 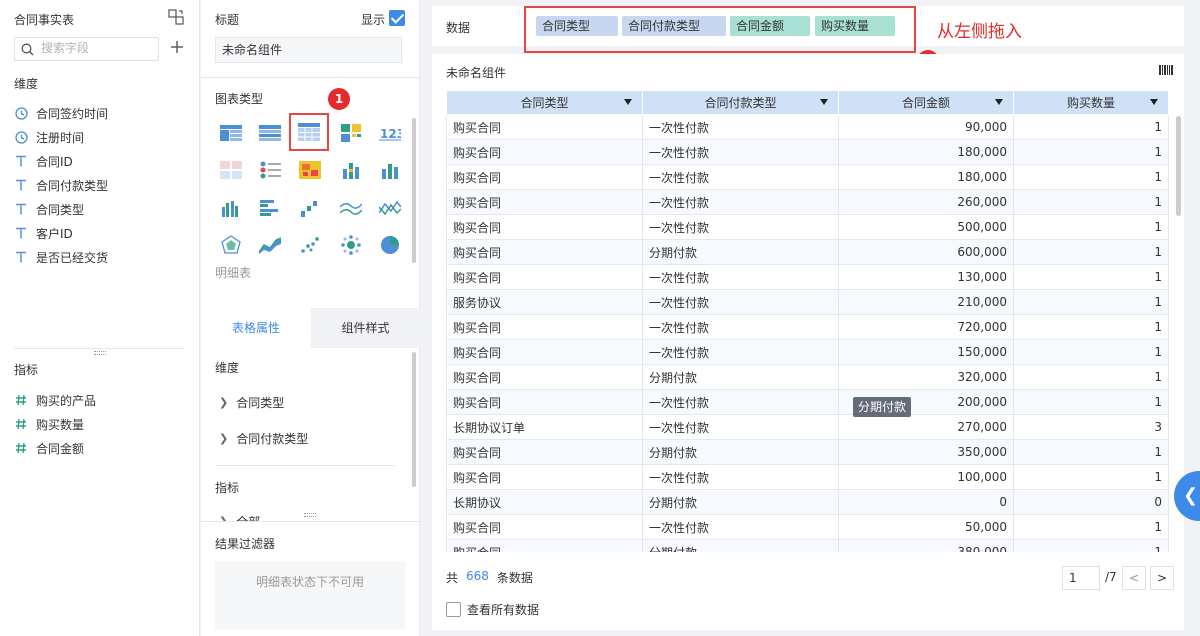 What do you see at coordinates (231, 170) in the screenshot?
I see `chart-type-kpi-card` at bounding box center [231, 170].